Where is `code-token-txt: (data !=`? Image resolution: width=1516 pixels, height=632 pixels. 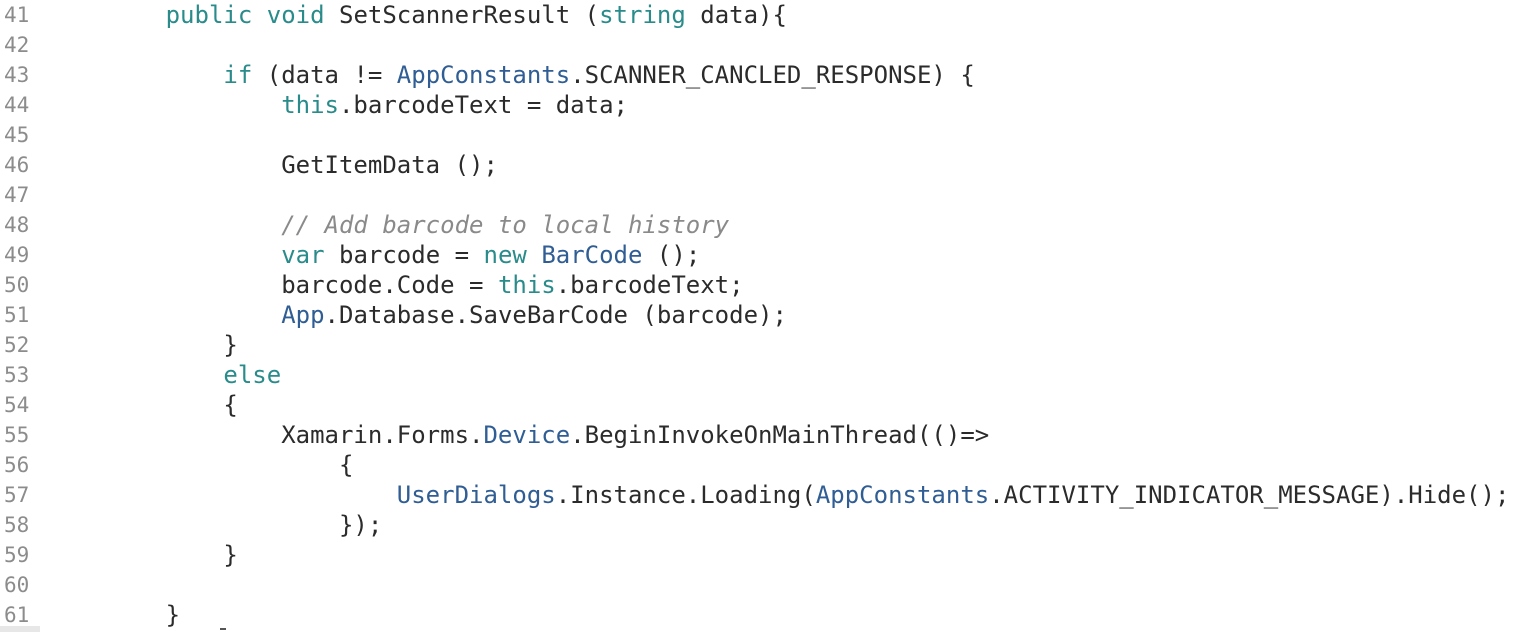
code-token-txt: (data != is located at coordinates (324, 75).